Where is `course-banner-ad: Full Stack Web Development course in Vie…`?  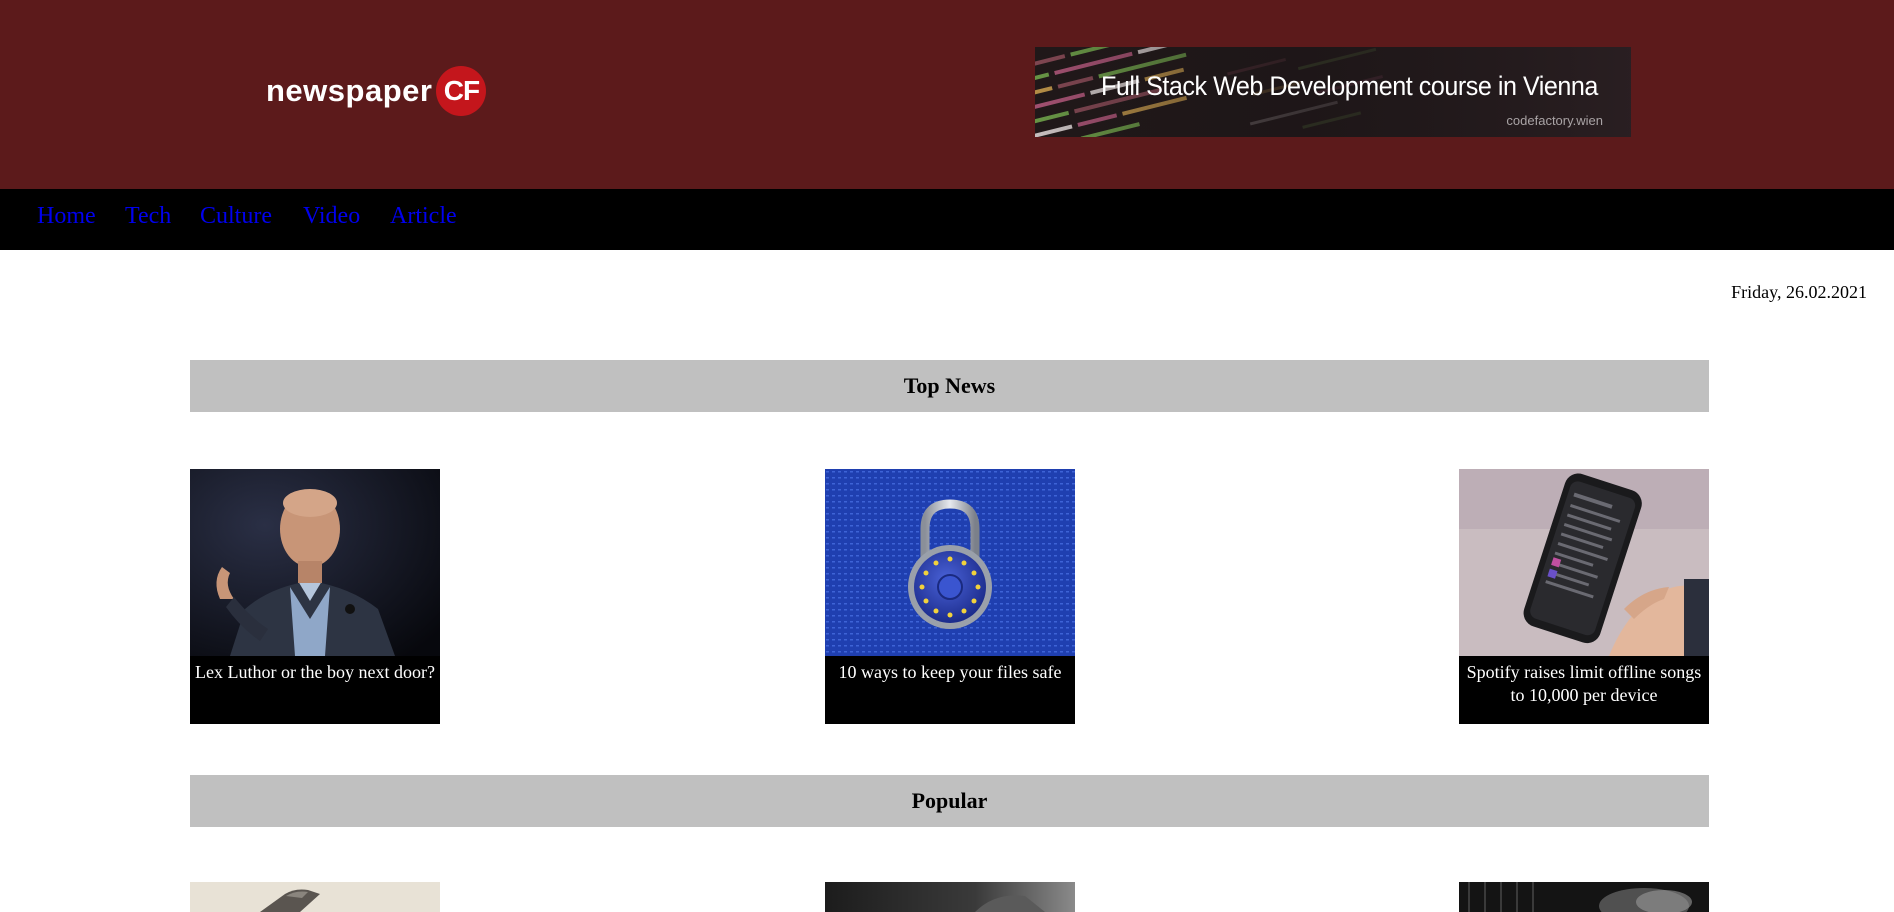 course-banner-ad: Full Stack Web Development course in Vie… is located at coordinates (1333, 92).